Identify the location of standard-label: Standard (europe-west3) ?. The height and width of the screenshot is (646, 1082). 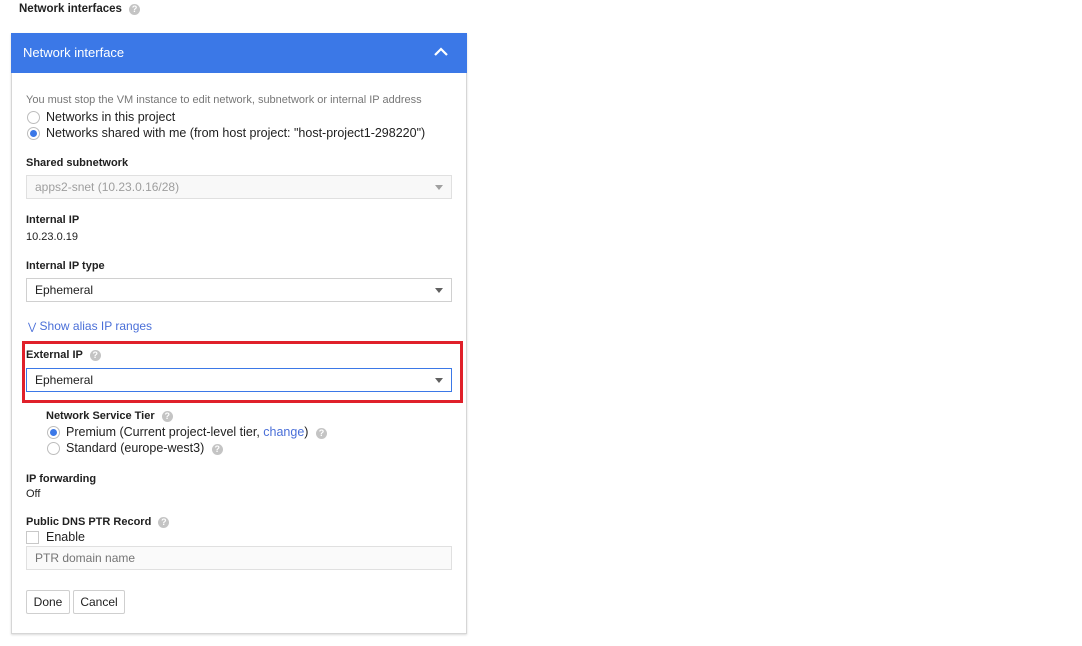
(144, 448).